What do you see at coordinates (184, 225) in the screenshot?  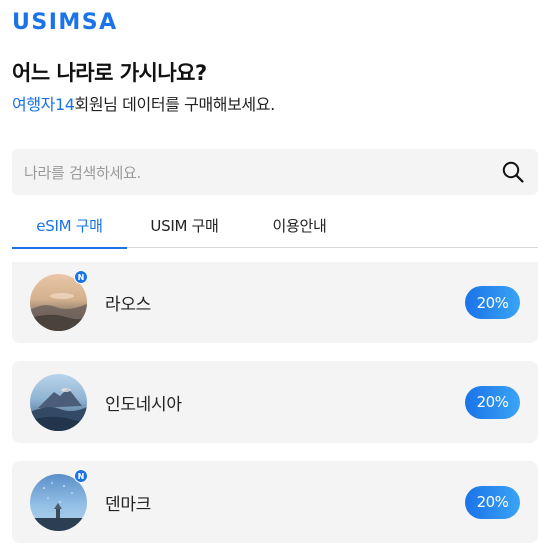 I see `tab-usim: USIM 구매` at bounding box center [184, 225].